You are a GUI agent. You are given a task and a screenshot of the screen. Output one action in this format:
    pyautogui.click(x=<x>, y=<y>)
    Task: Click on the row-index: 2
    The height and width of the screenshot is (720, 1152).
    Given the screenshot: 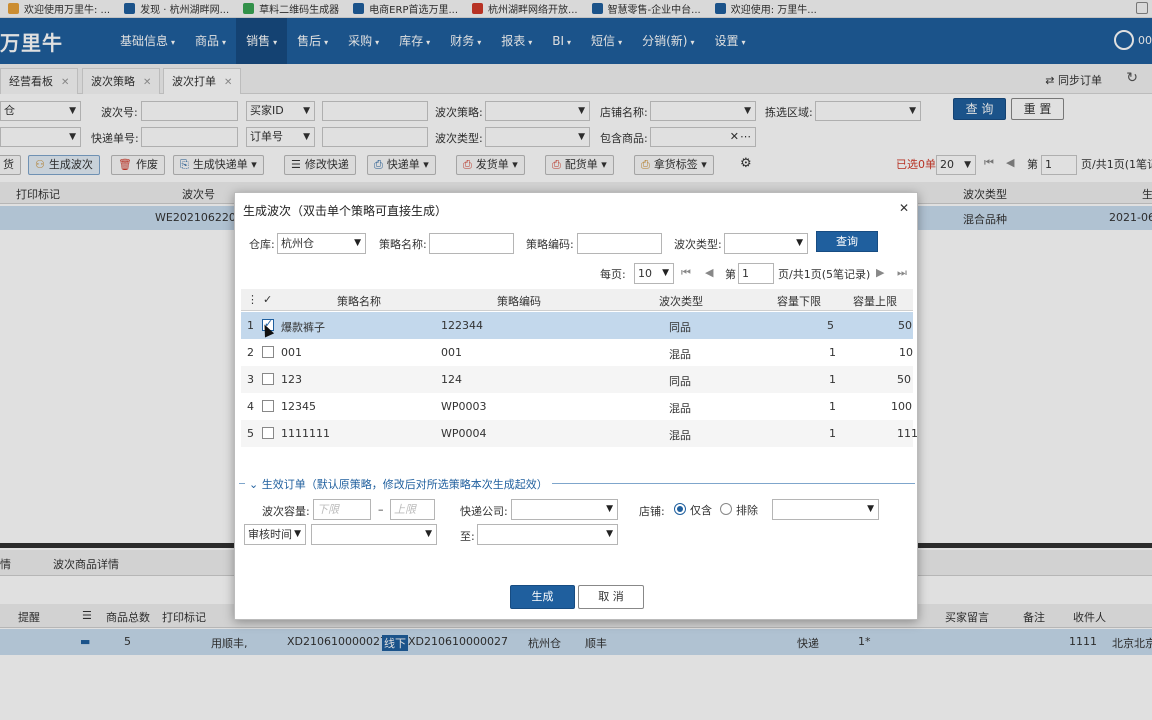 What is the action you would take?
    pyautogui.click(x=250, y=352)
    